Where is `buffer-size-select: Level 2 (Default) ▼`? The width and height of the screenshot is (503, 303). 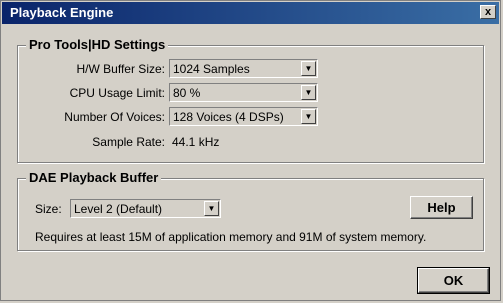 buffer-size-select: Level 2 (Default) ▼ is located at coordinates (145, 208).